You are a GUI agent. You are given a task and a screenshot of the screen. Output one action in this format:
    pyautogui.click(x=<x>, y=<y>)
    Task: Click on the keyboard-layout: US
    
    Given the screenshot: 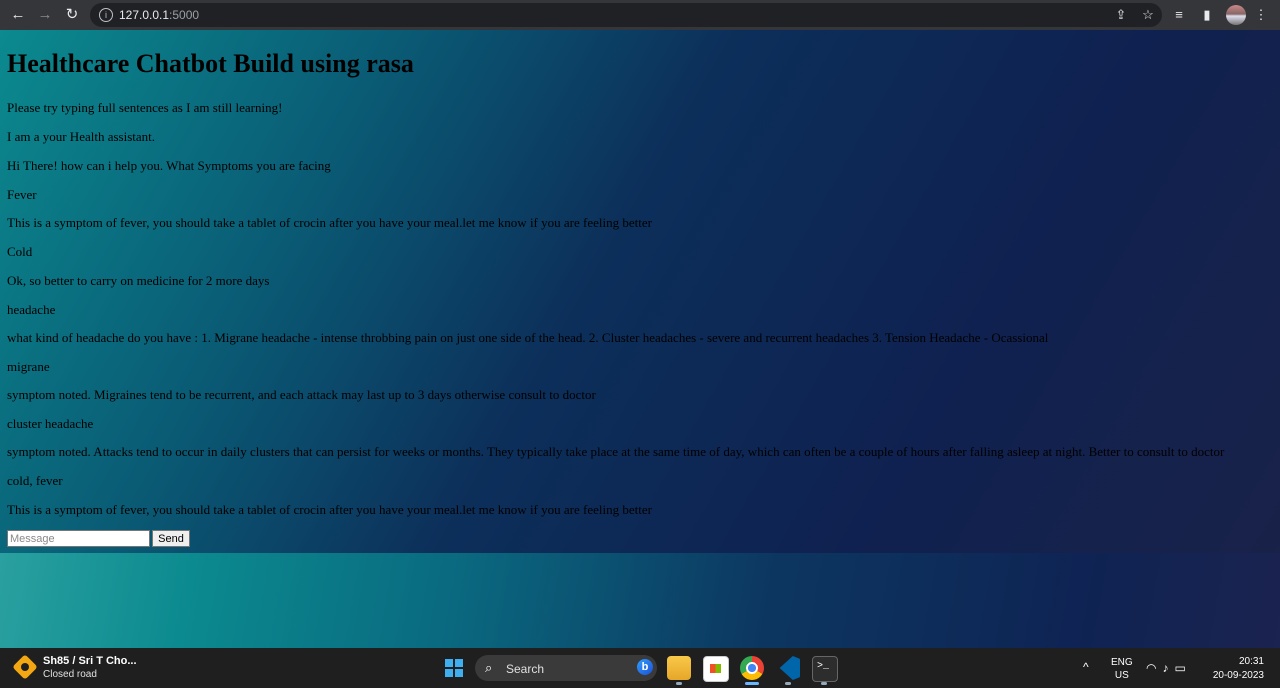 What is the action you would take?
    pyautogui.click(x=1121, y=675)
    